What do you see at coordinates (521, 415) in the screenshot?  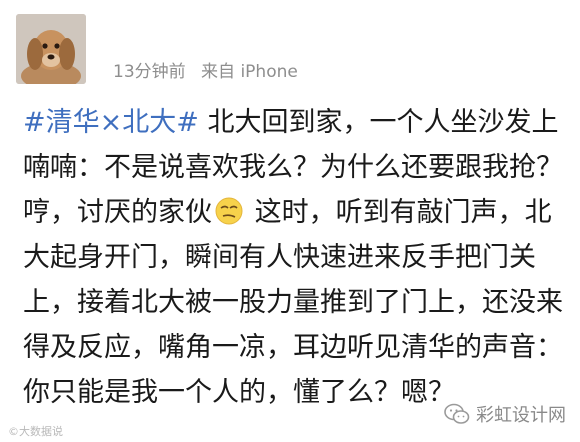 I see `watermark-right-text: 彩虹设计网` at bounding box center [521, 415].